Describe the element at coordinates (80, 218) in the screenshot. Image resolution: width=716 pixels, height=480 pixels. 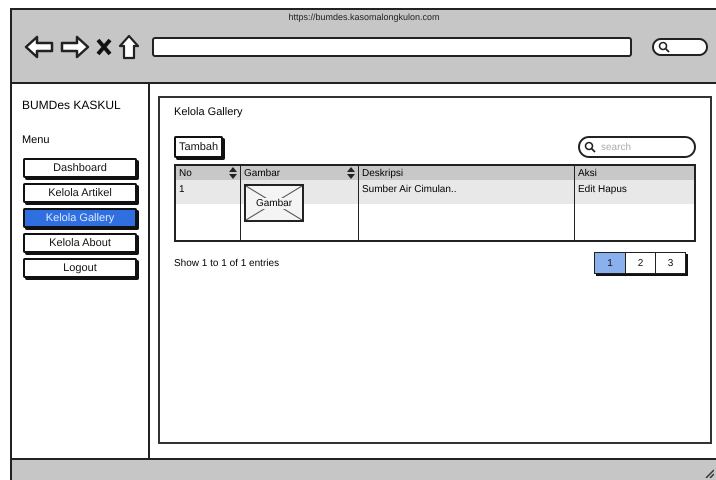
I see `sidebar-item: Kelola Gallery` at that location.